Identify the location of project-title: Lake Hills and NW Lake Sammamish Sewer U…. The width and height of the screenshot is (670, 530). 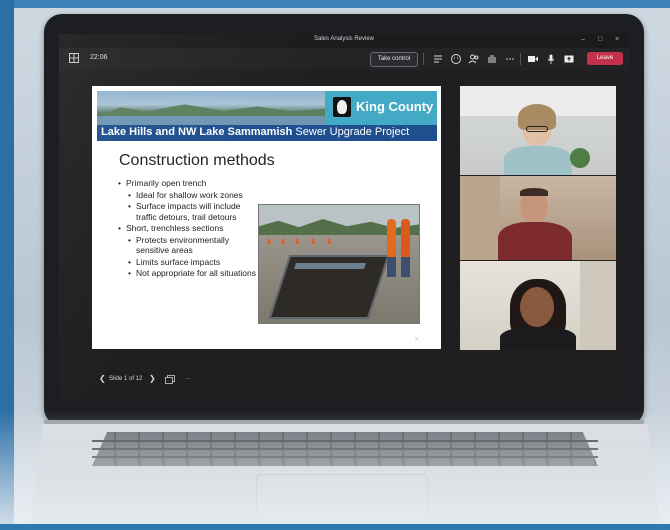
(255, 132).